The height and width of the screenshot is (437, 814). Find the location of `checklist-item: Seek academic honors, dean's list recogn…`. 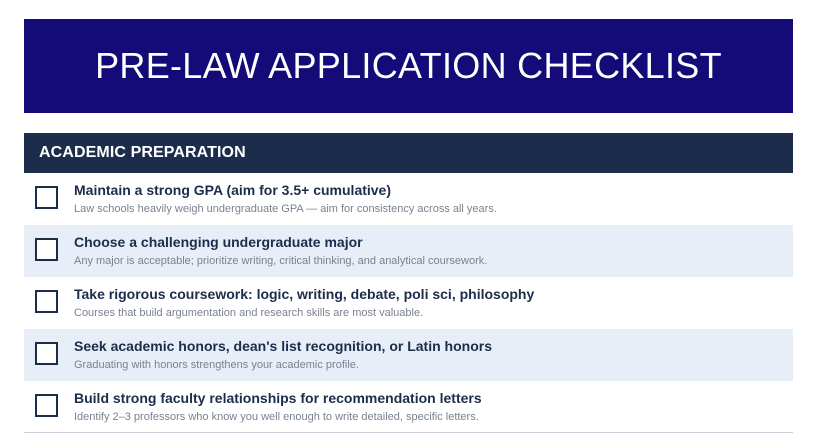

checklist-item: Seek academic honors, dean's list recogn… is located at coordinates (408, 355).